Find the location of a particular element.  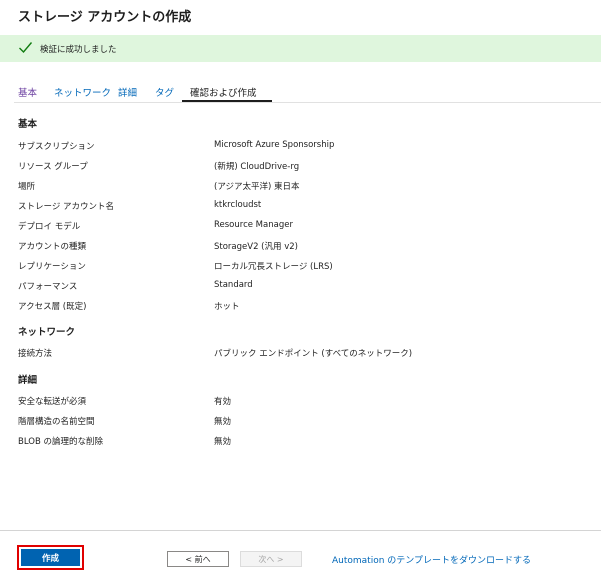

row-value: パブリック エンドポイント (すべてのネットワーク) is located at coordinates (313, 354).